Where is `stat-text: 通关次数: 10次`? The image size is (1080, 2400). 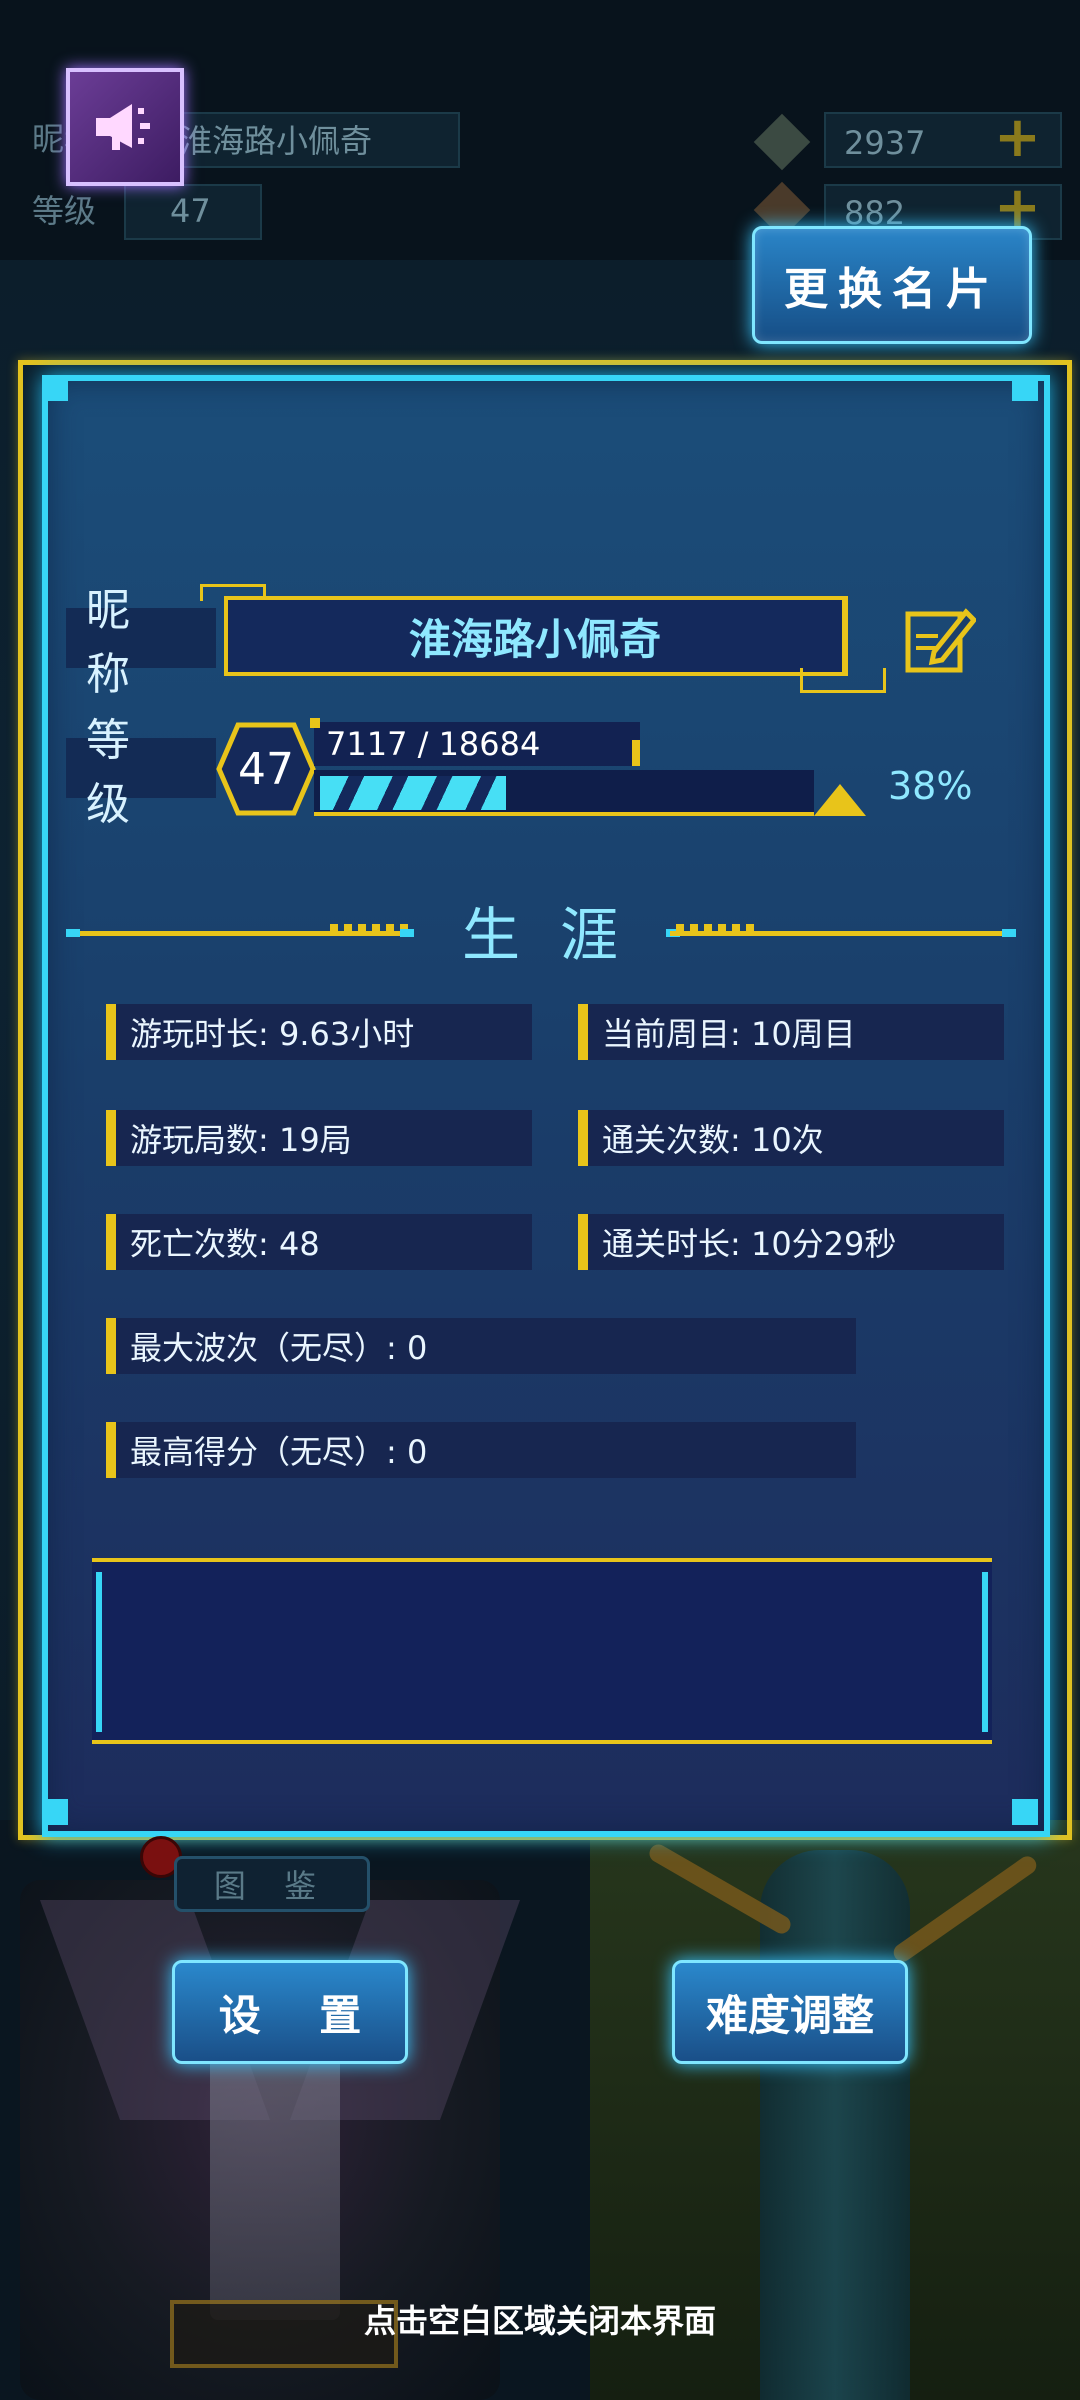 stat-text: 通关次数: 10次 is located at coordinates (713, 1140).